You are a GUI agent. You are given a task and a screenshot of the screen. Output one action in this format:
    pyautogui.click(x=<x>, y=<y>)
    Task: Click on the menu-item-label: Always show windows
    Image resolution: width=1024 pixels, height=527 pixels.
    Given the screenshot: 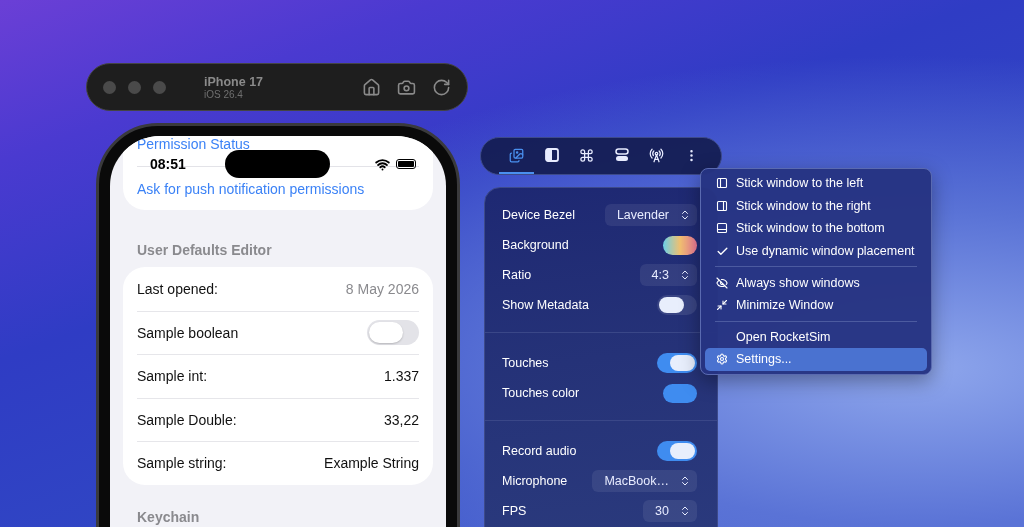 What is the action you would take?
    pyautogui.click(x=798, y=282)
    